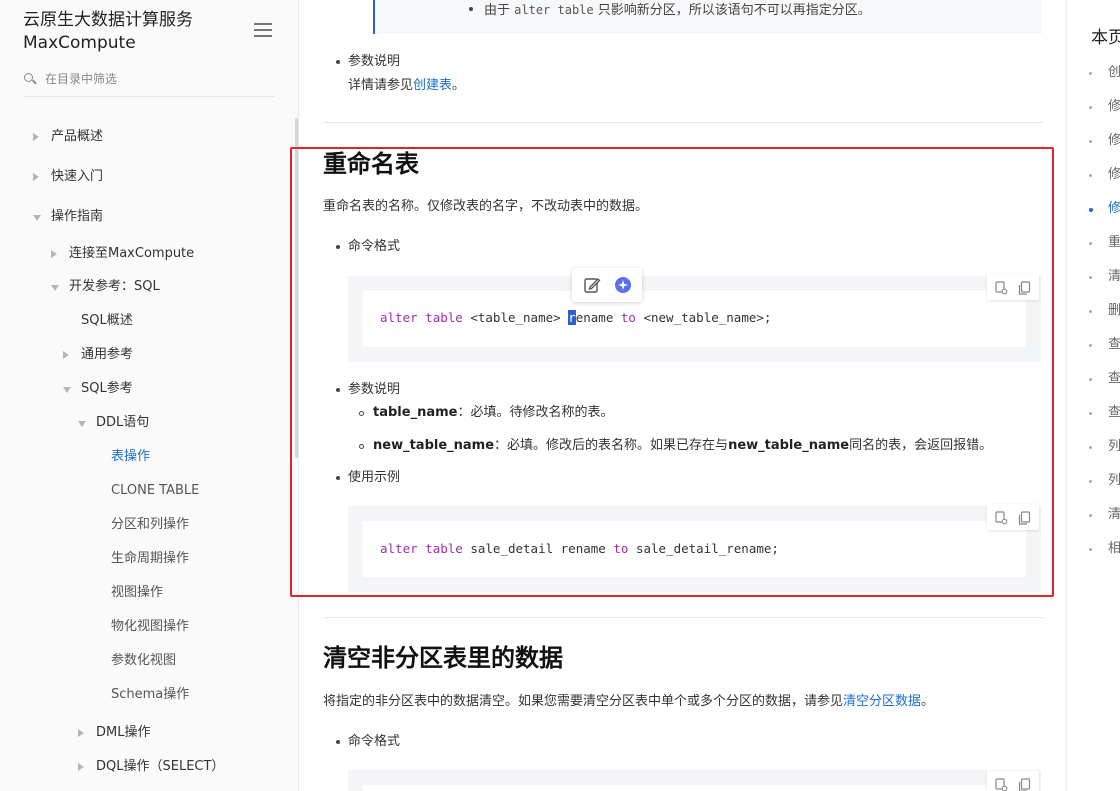  Describe the element at coordinates (107, 354) in the screenshot. I see `nav-label: 通用参考` at that location.